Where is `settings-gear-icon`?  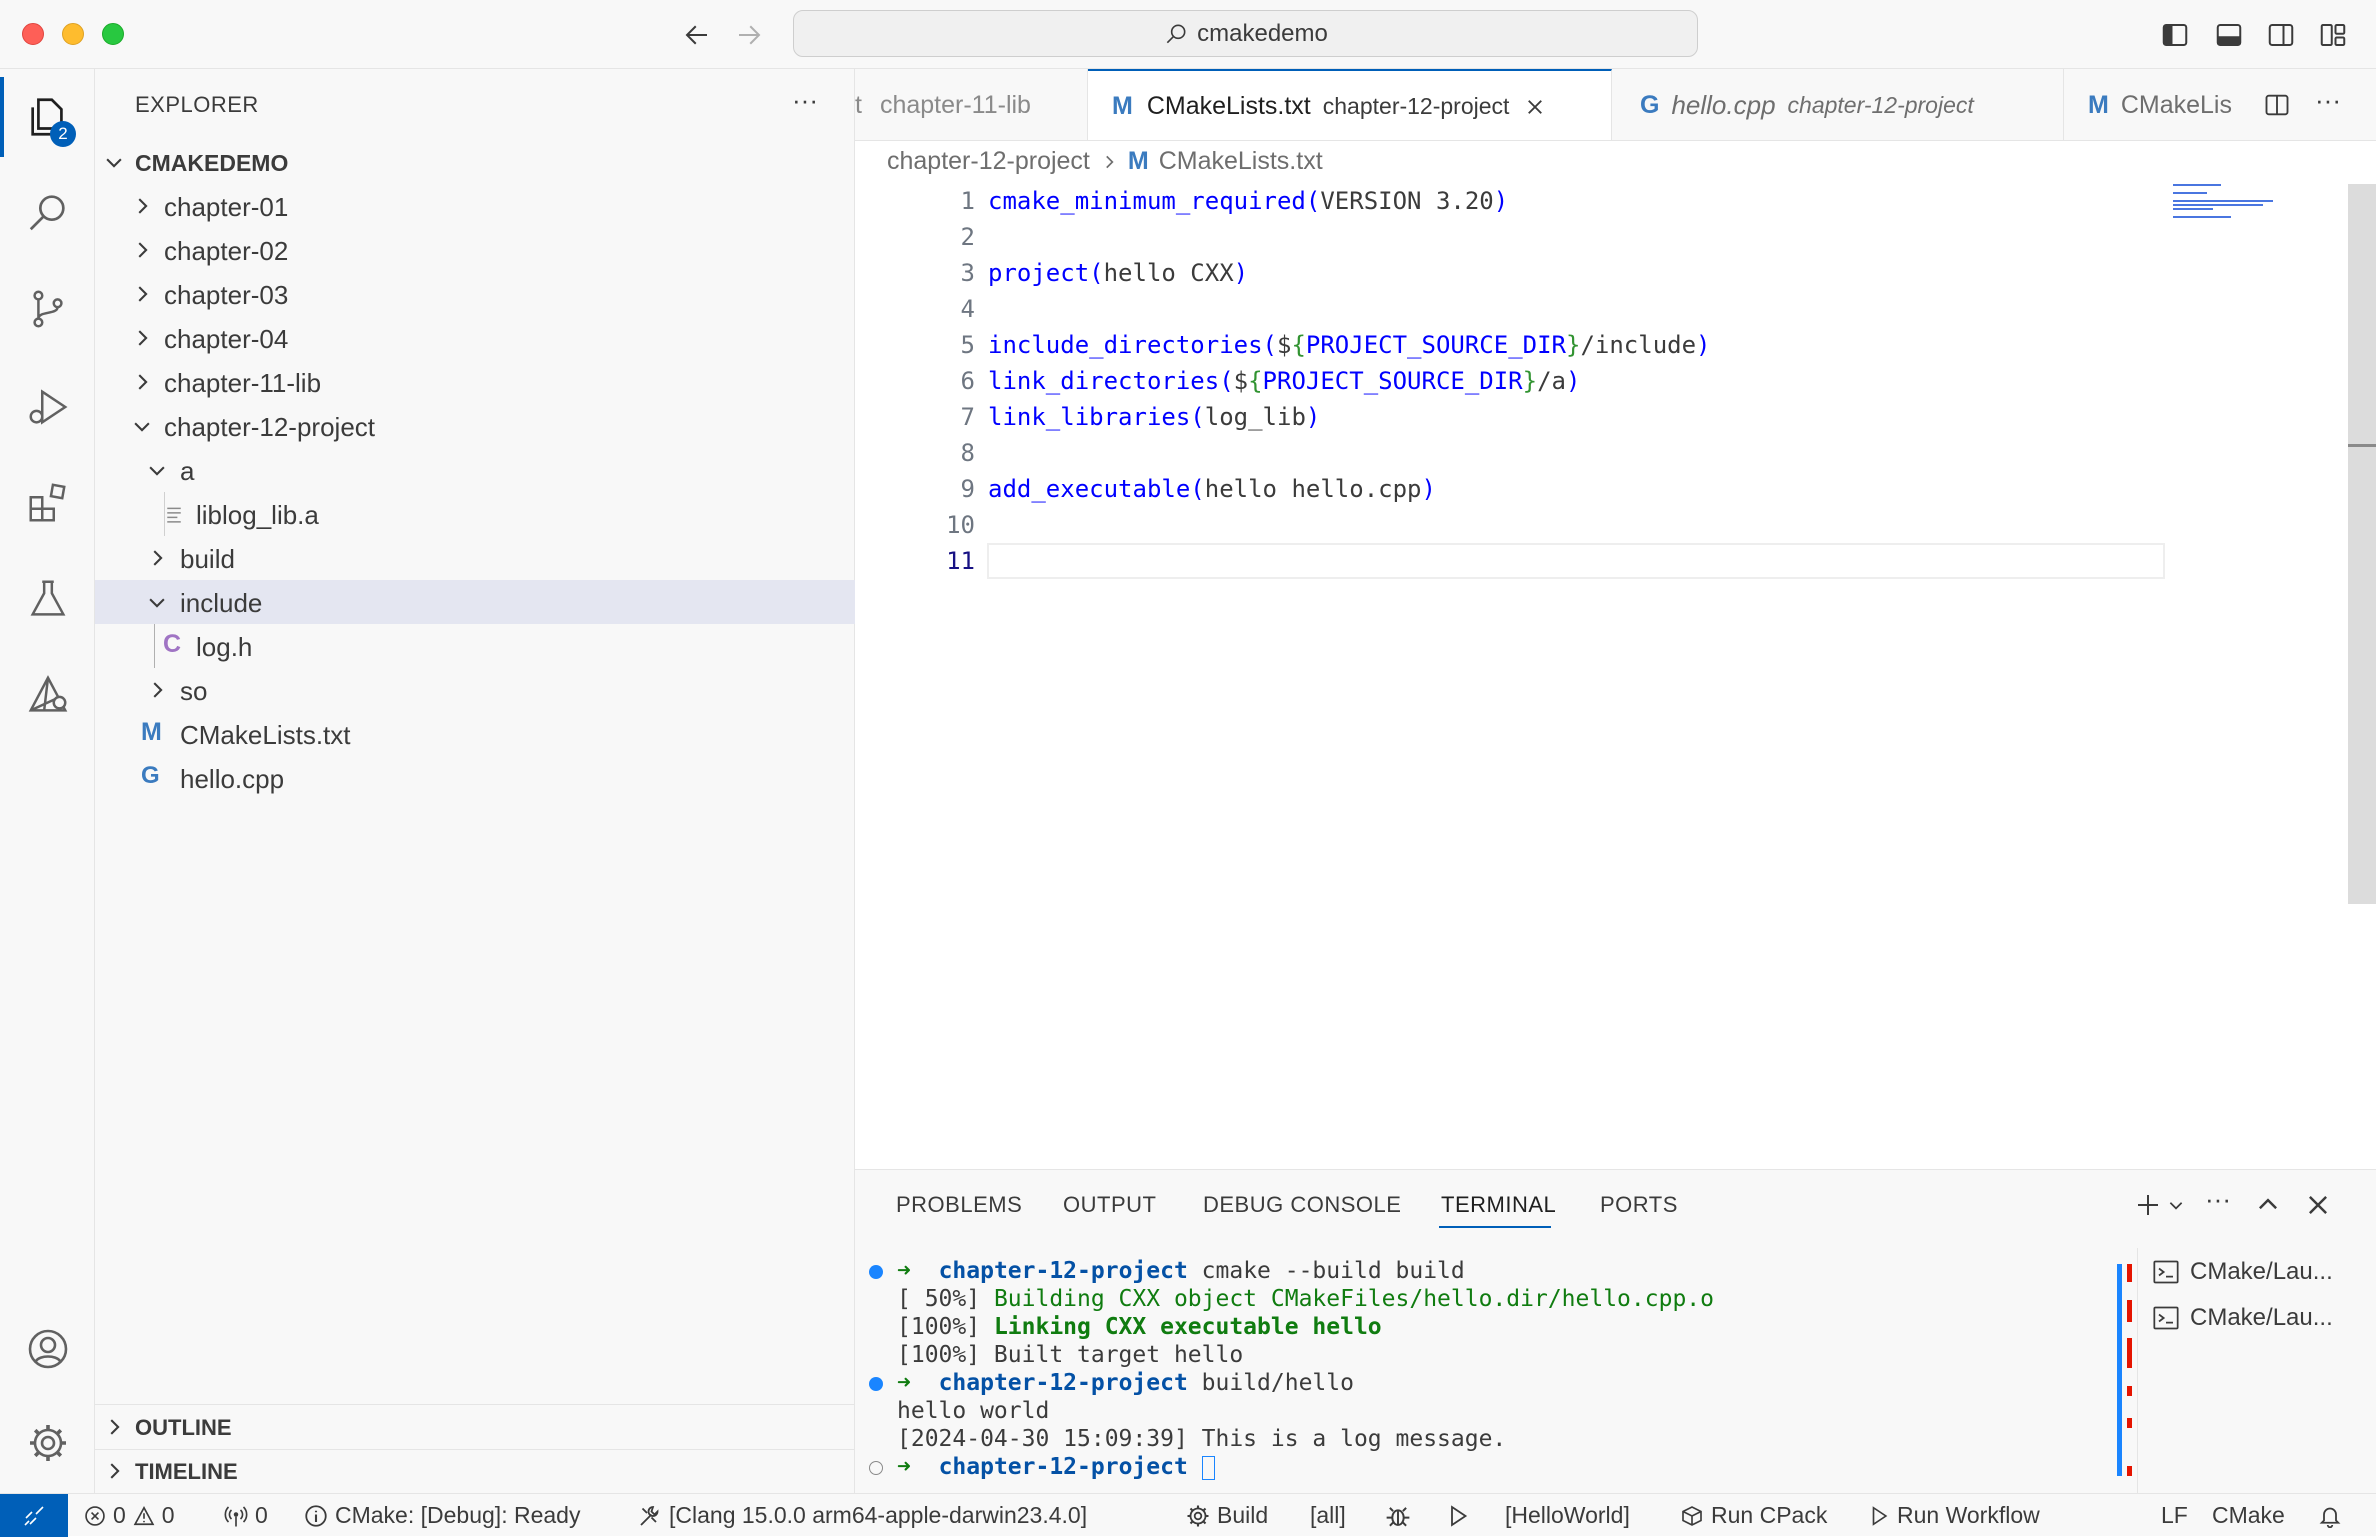 settings-gear-icon is located at coordinates (47, 1443).